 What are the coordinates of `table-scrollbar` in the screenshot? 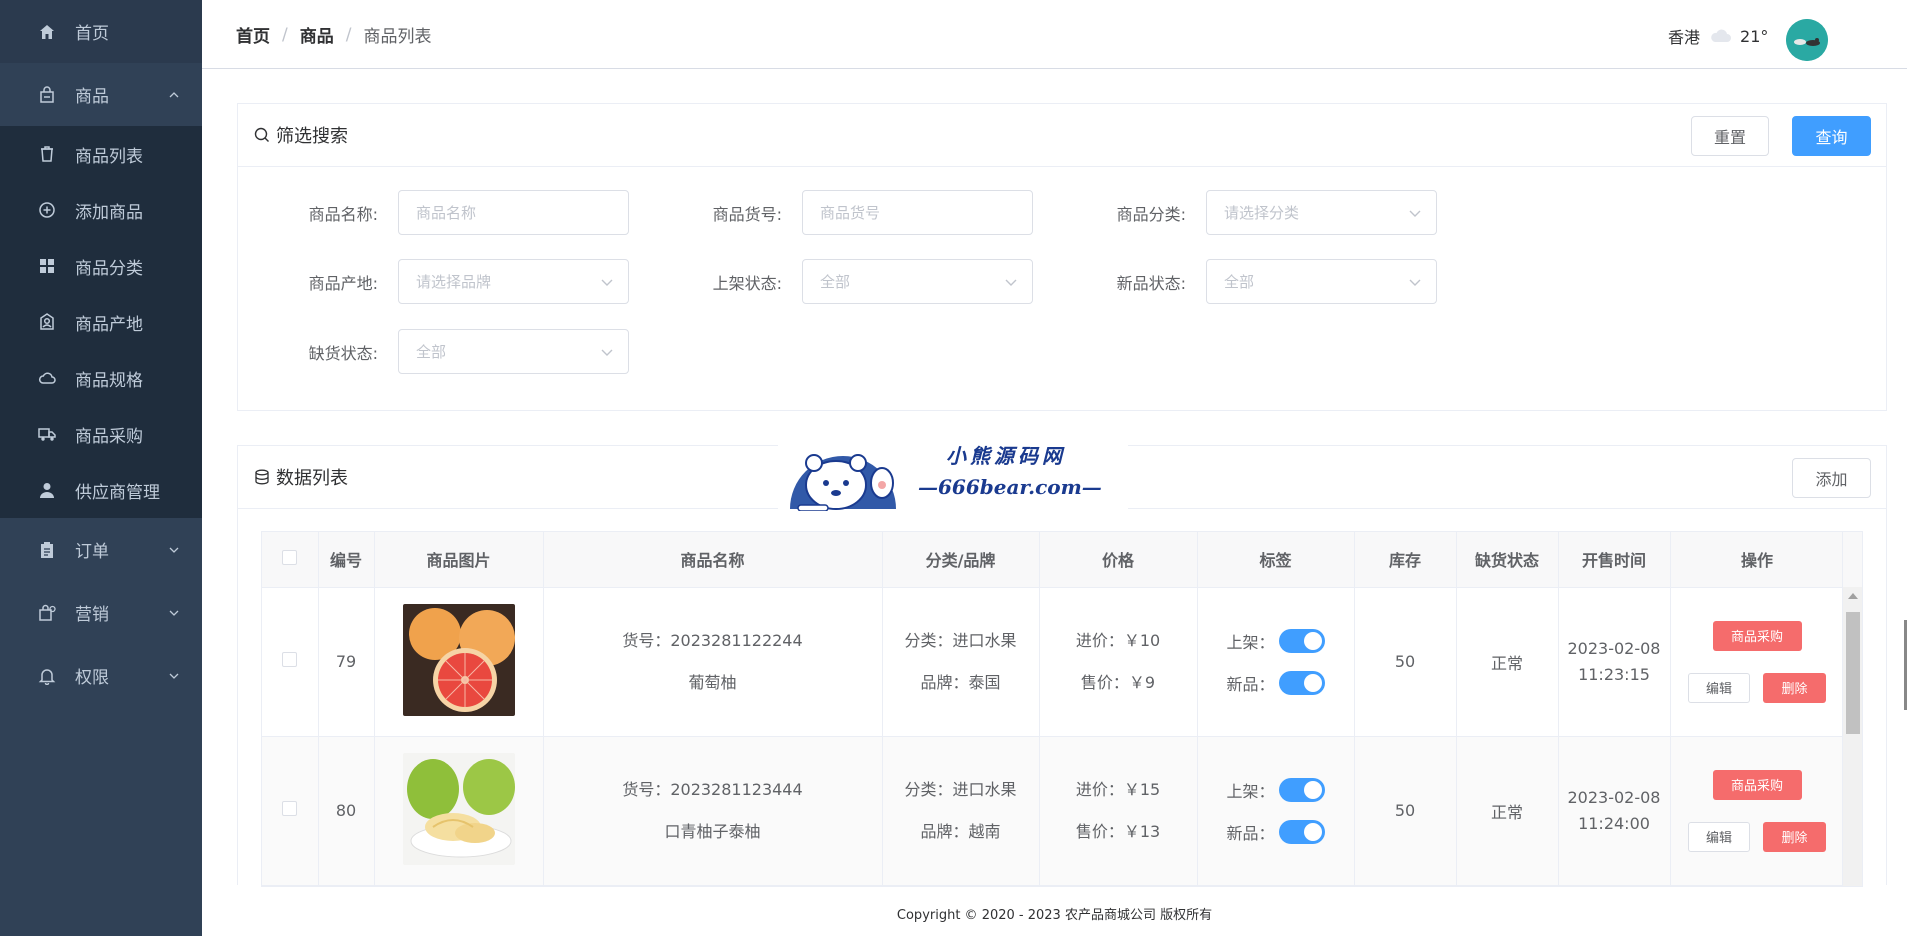 It's located at (1852, 736).